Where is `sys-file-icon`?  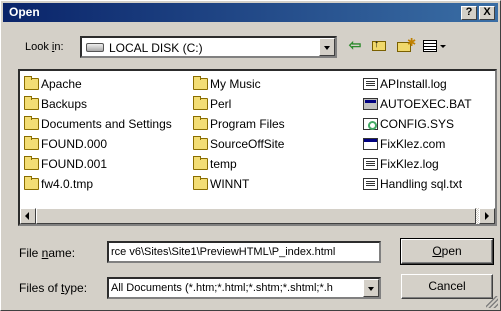
sys-file-icon is located at coordinates (370, 124).